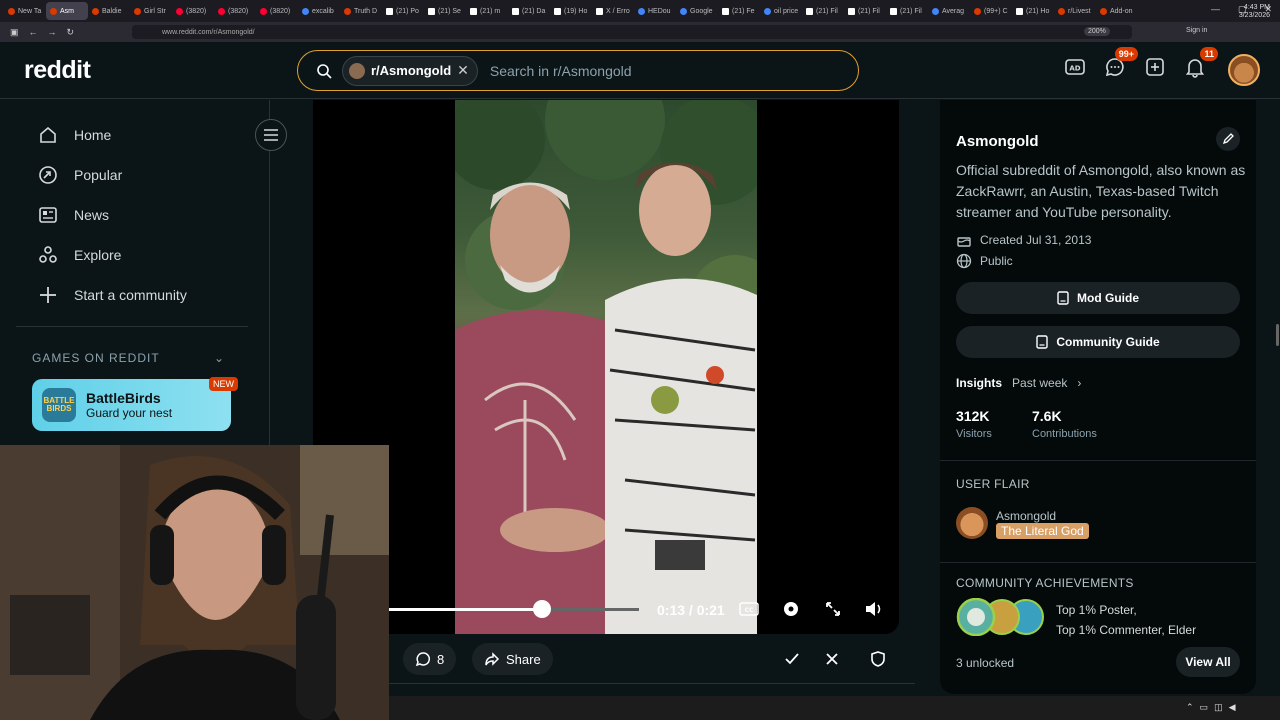 The image size is (1280, 720). I want to click on page-scrollbar, so click(1277, 335).